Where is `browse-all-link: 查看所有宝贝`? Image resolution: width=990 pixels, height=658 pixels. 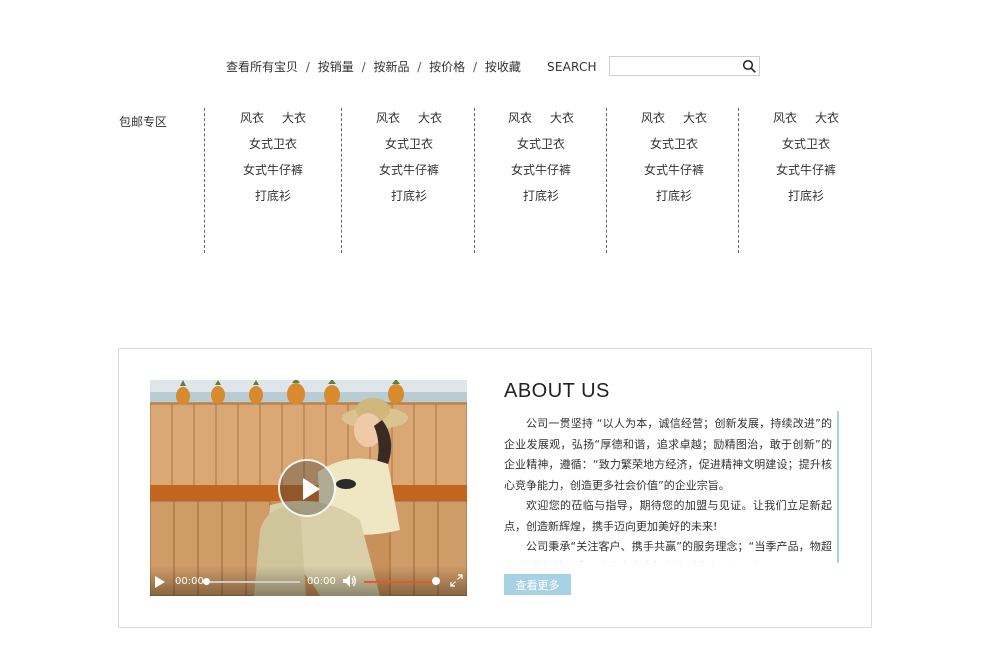
browse-all-link: 查看所有宝贝 is located at coordinates (262, 67).